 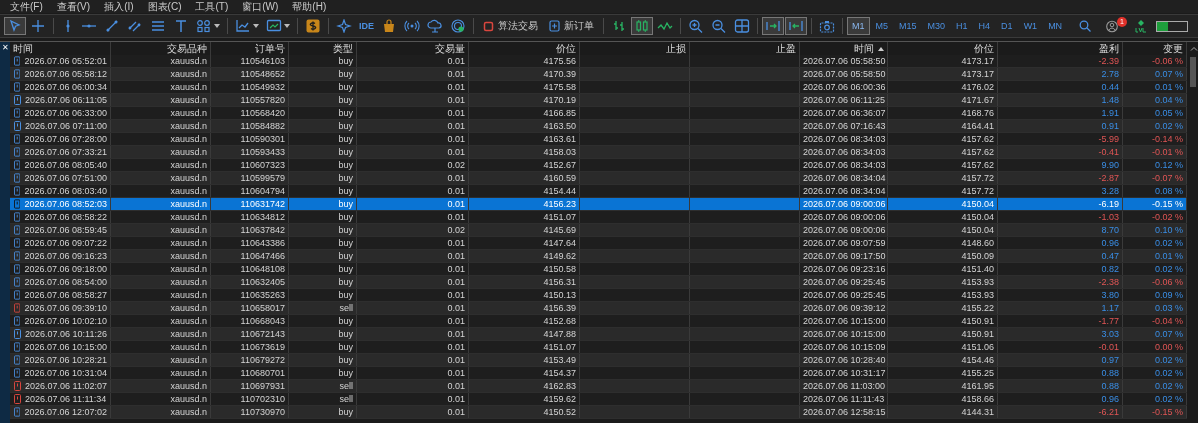 I want to click on timeframe-button: H1, so click(x=962, y=26).